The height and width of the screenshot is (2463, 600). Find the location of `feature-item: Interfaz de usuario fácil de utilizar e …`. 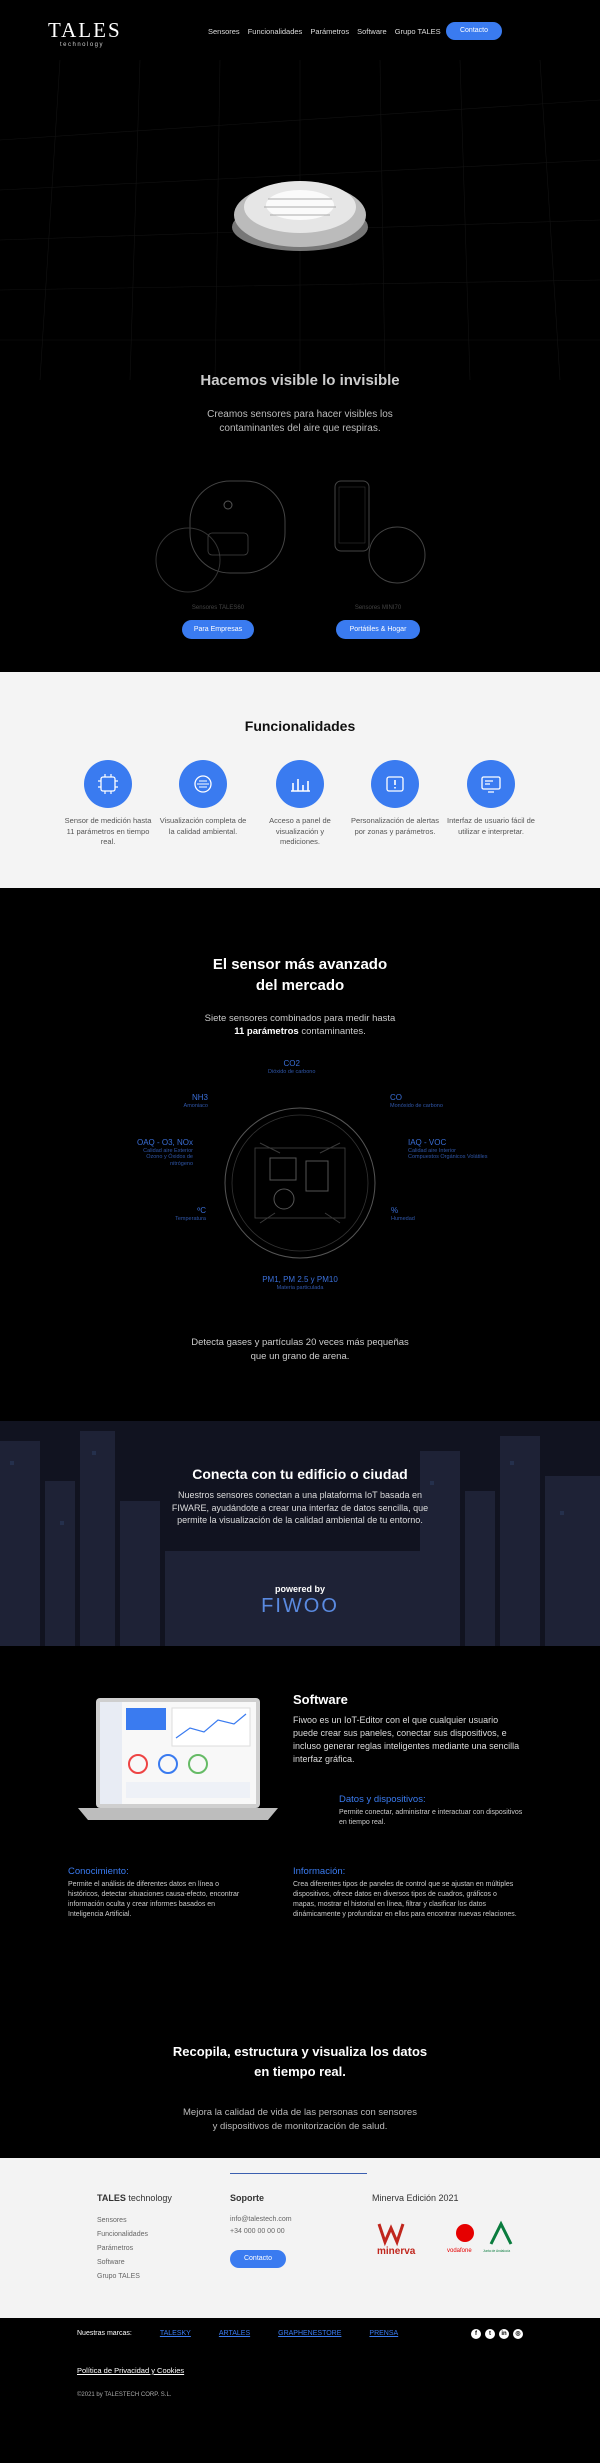

feature-item: Interfaz de usuario fácil de utilizar e … is located at coordinates (491, 798).